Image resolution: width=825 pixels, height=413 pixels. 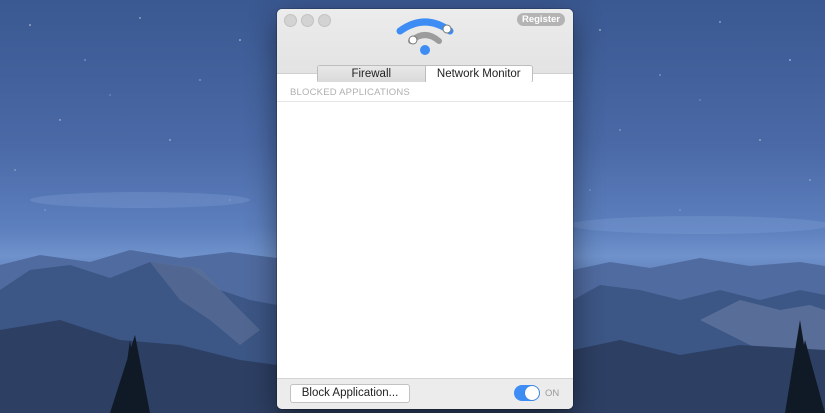 I want to click on toggle-knob, so click(x=532, y=393).